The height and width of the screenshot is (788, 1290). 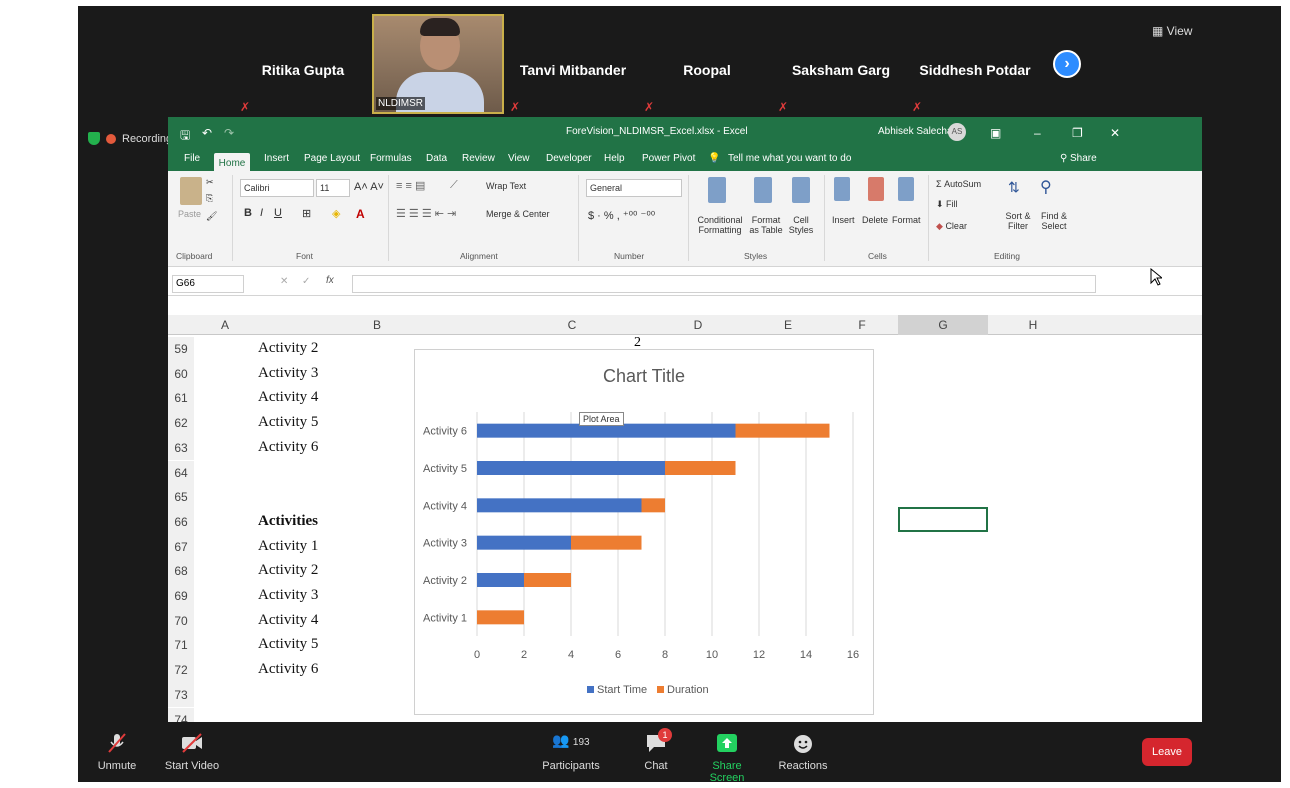 What do you see at coordinates (181, 497) in the screenshot?
I see `row-header: 65` at bounding box center [181, 497].